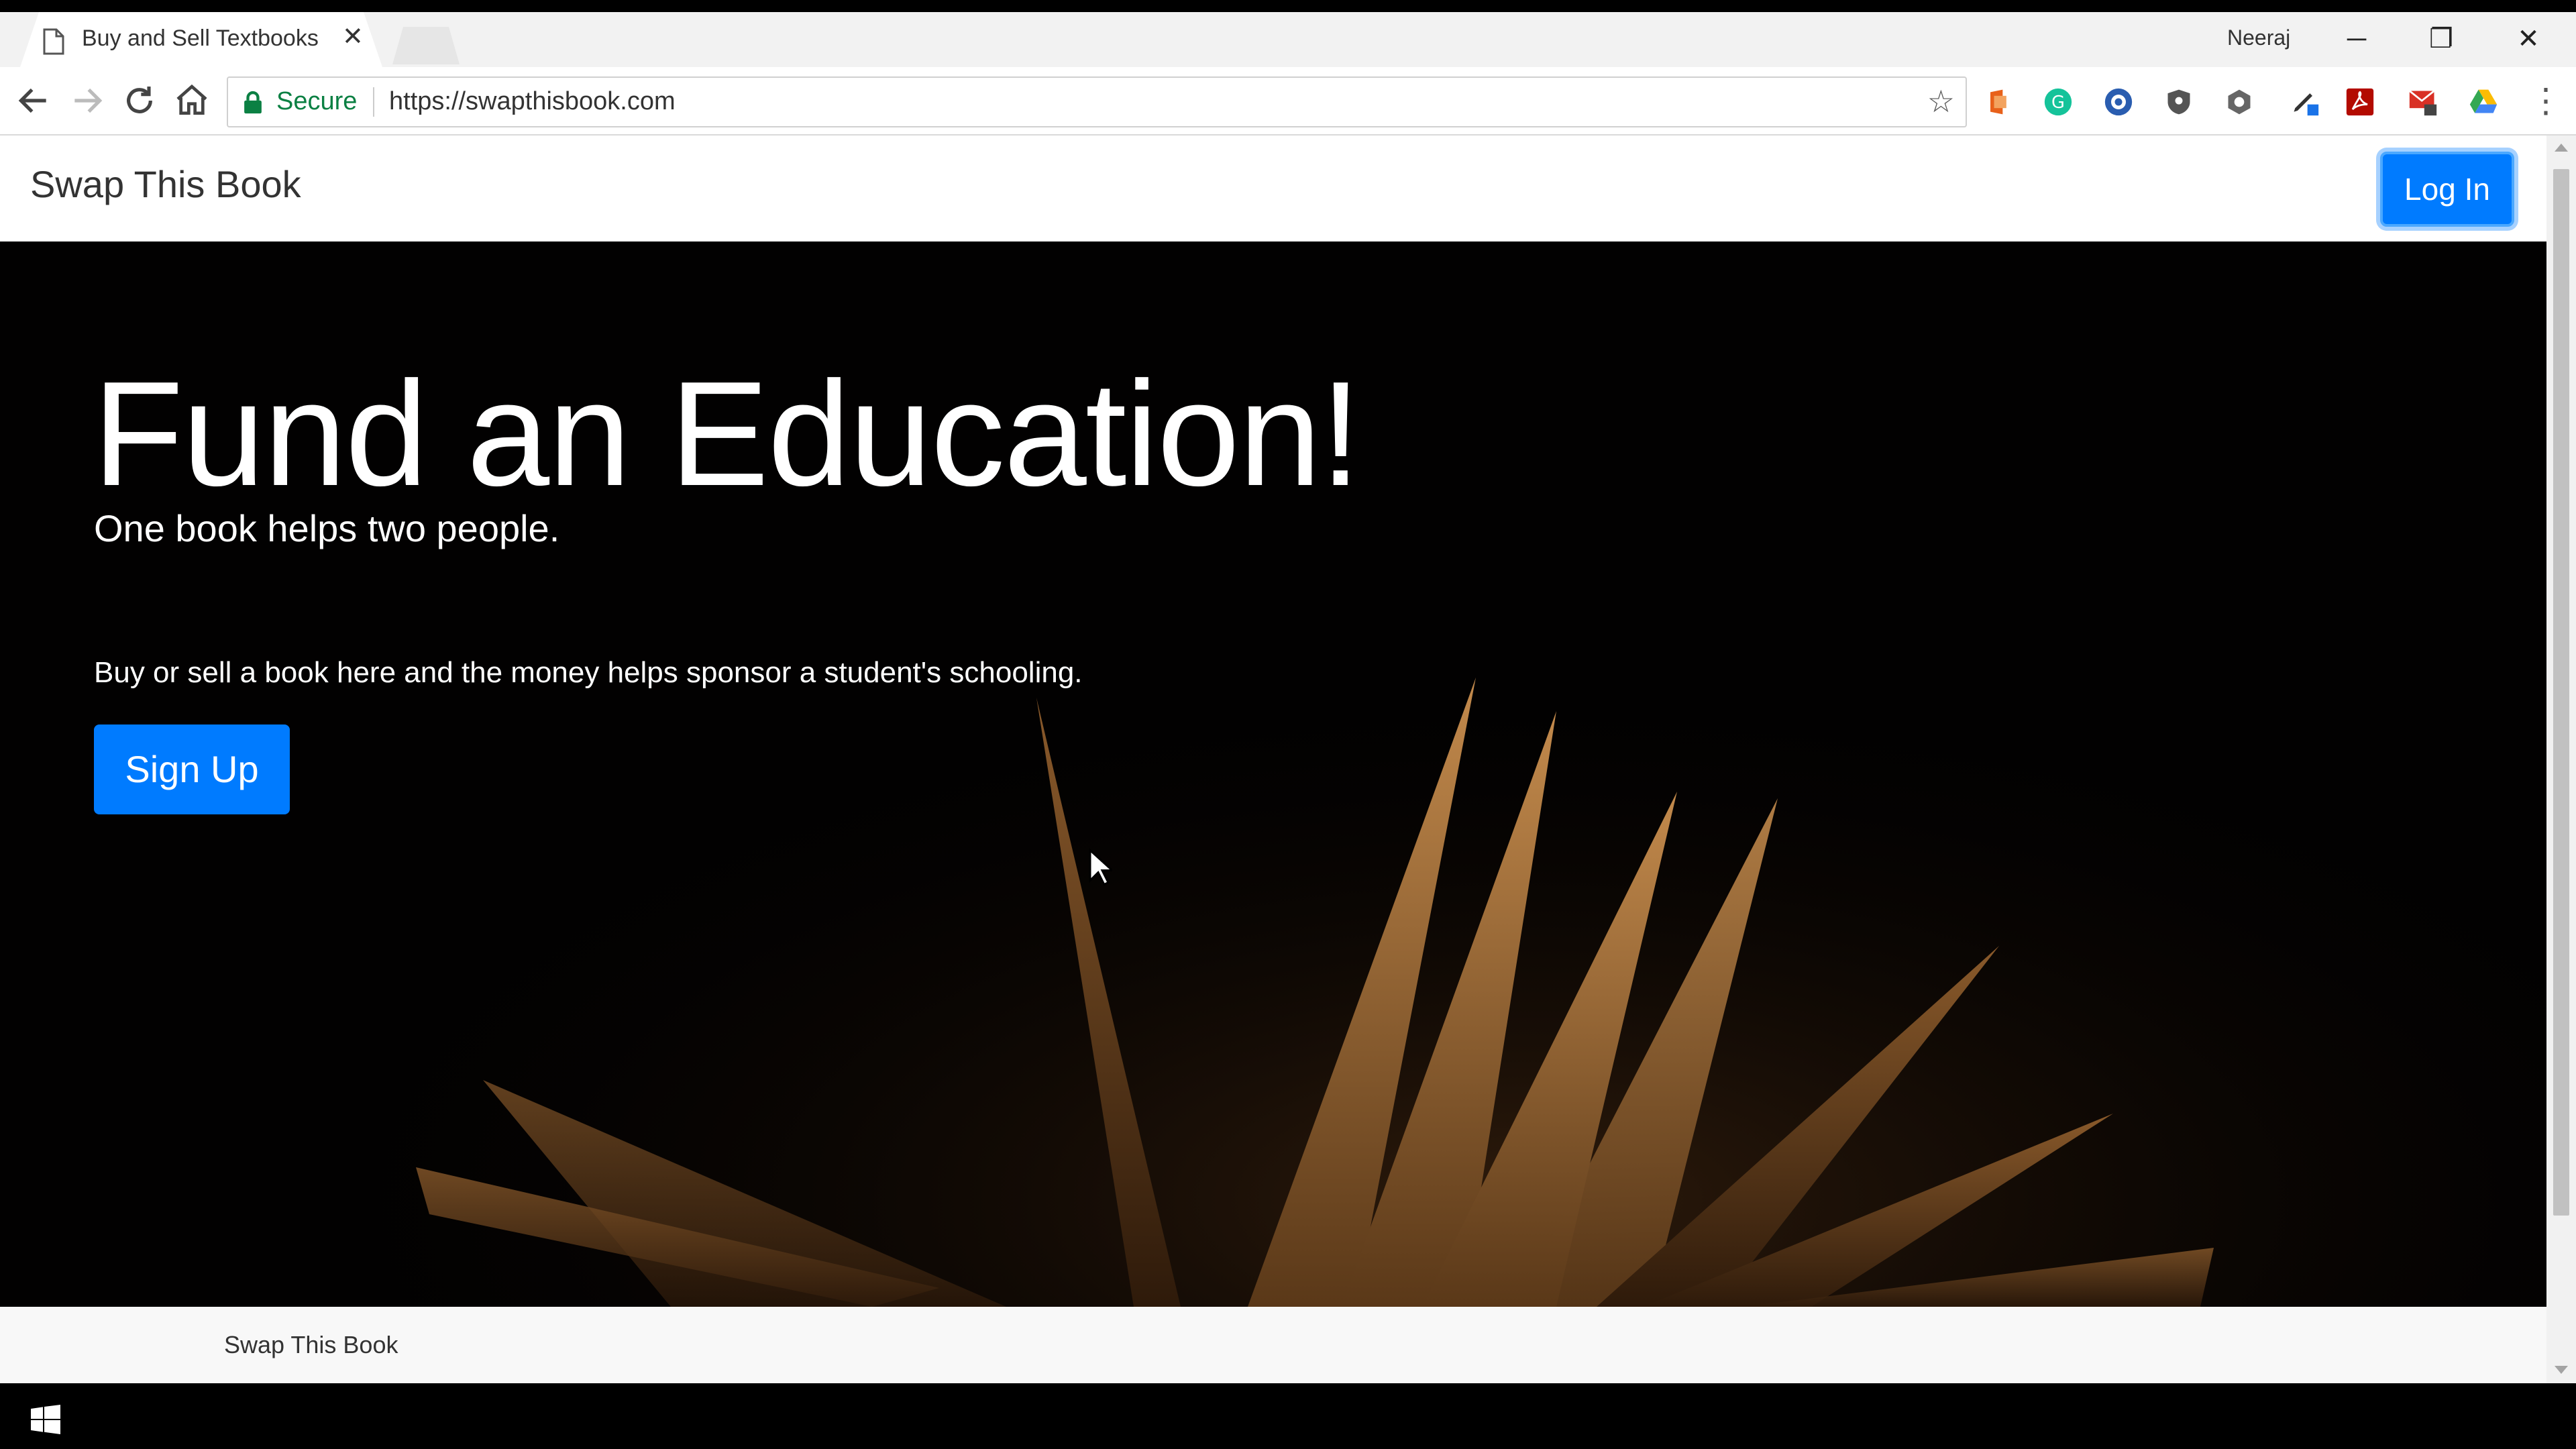 The image size is (2576, 1449). What do you see at coordinates (2561, 148) in the screenshot?
I see `scroll-up-arrow-icon` at bounding box center [2561, 148].